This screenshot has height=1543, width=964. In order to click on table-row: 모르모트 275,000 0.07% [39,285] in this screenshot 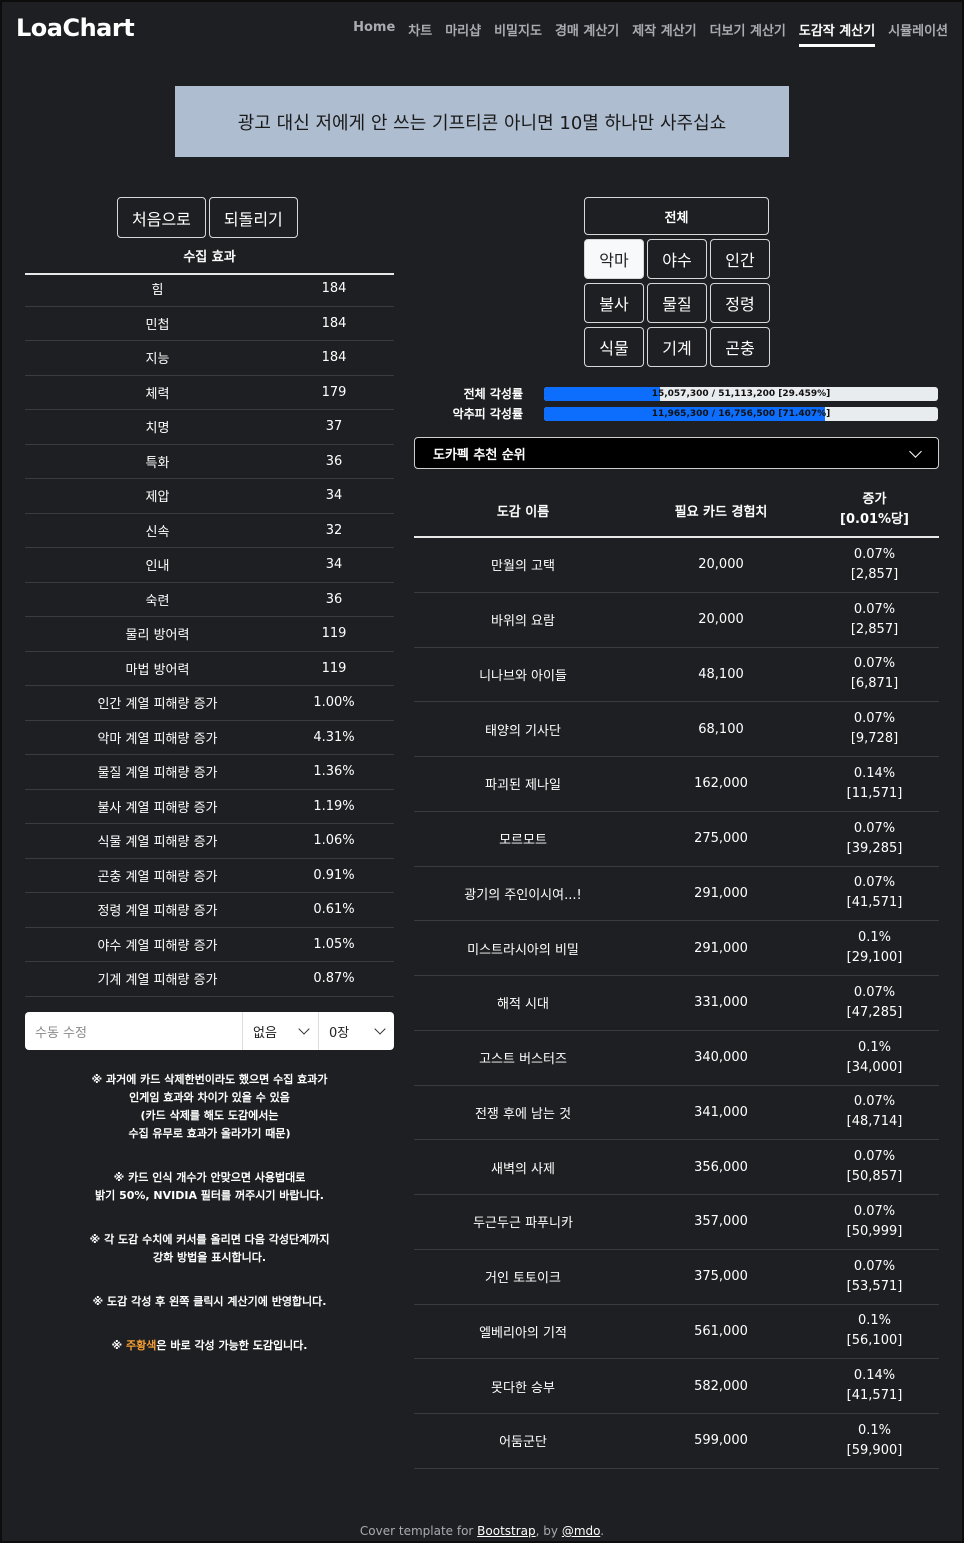, I will do `click(676, 839)`.